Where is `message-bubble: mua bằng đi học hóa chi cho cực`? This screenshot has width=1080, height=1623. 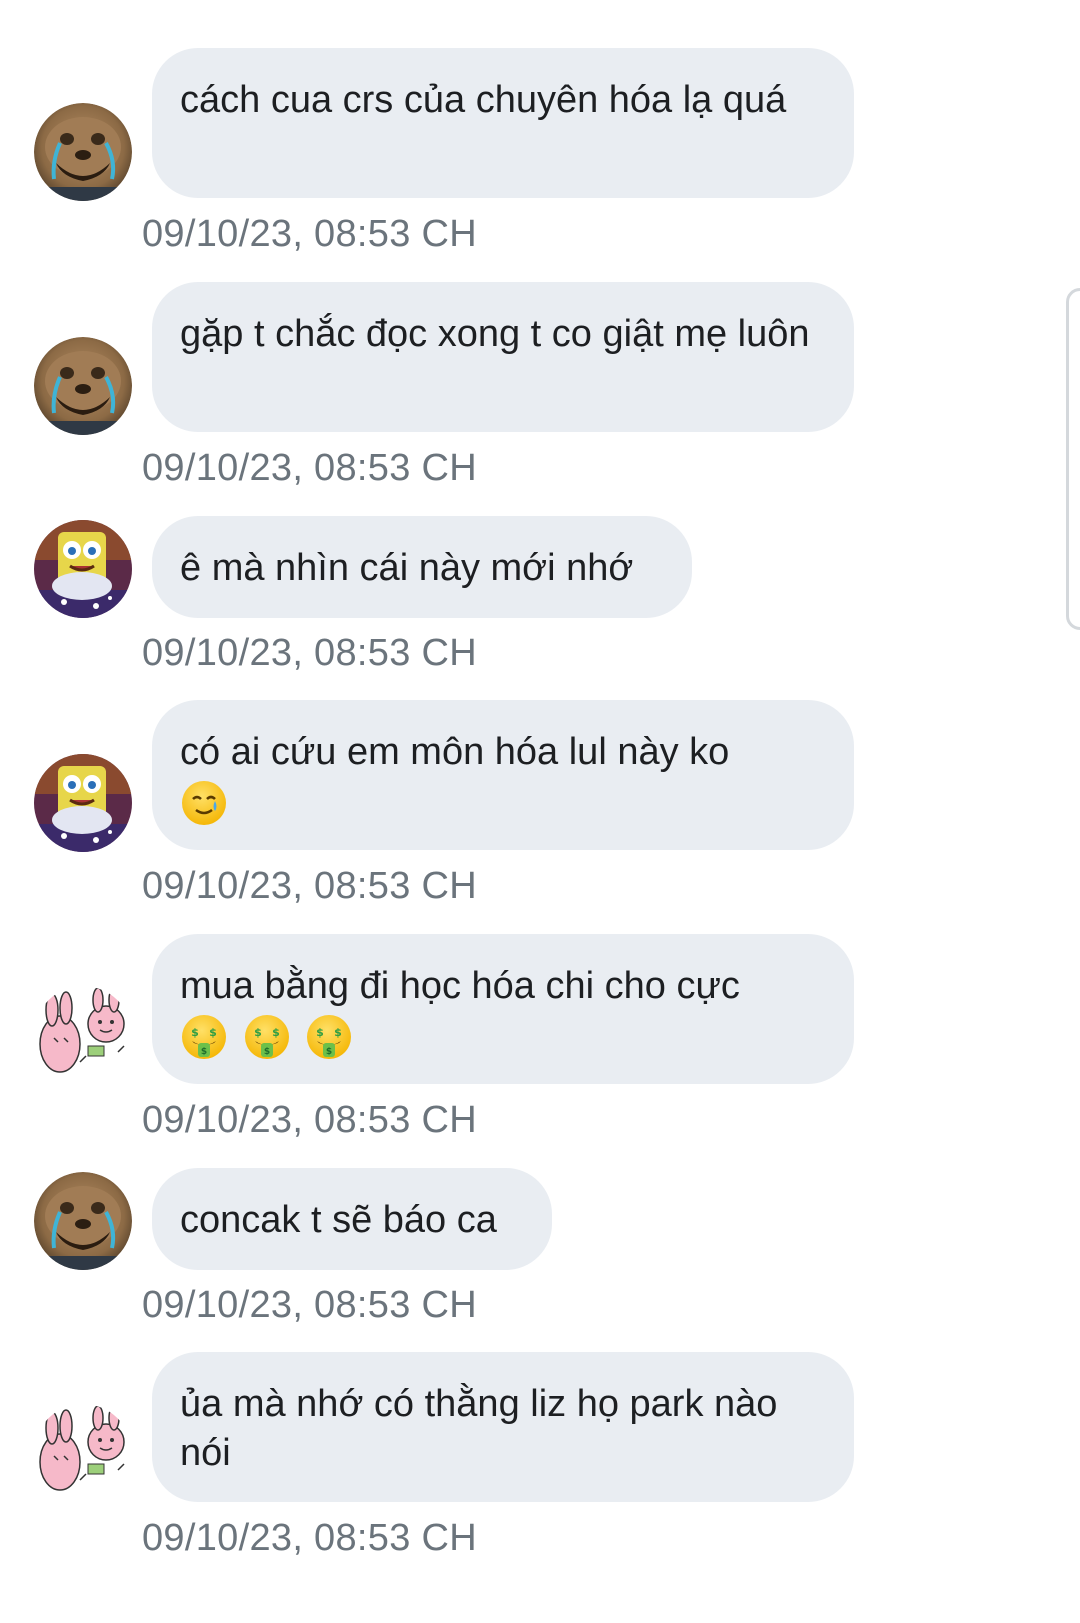 message-bubble: mua bằng đi học hóa chi cho cực is located at coordinates (503, 1009).